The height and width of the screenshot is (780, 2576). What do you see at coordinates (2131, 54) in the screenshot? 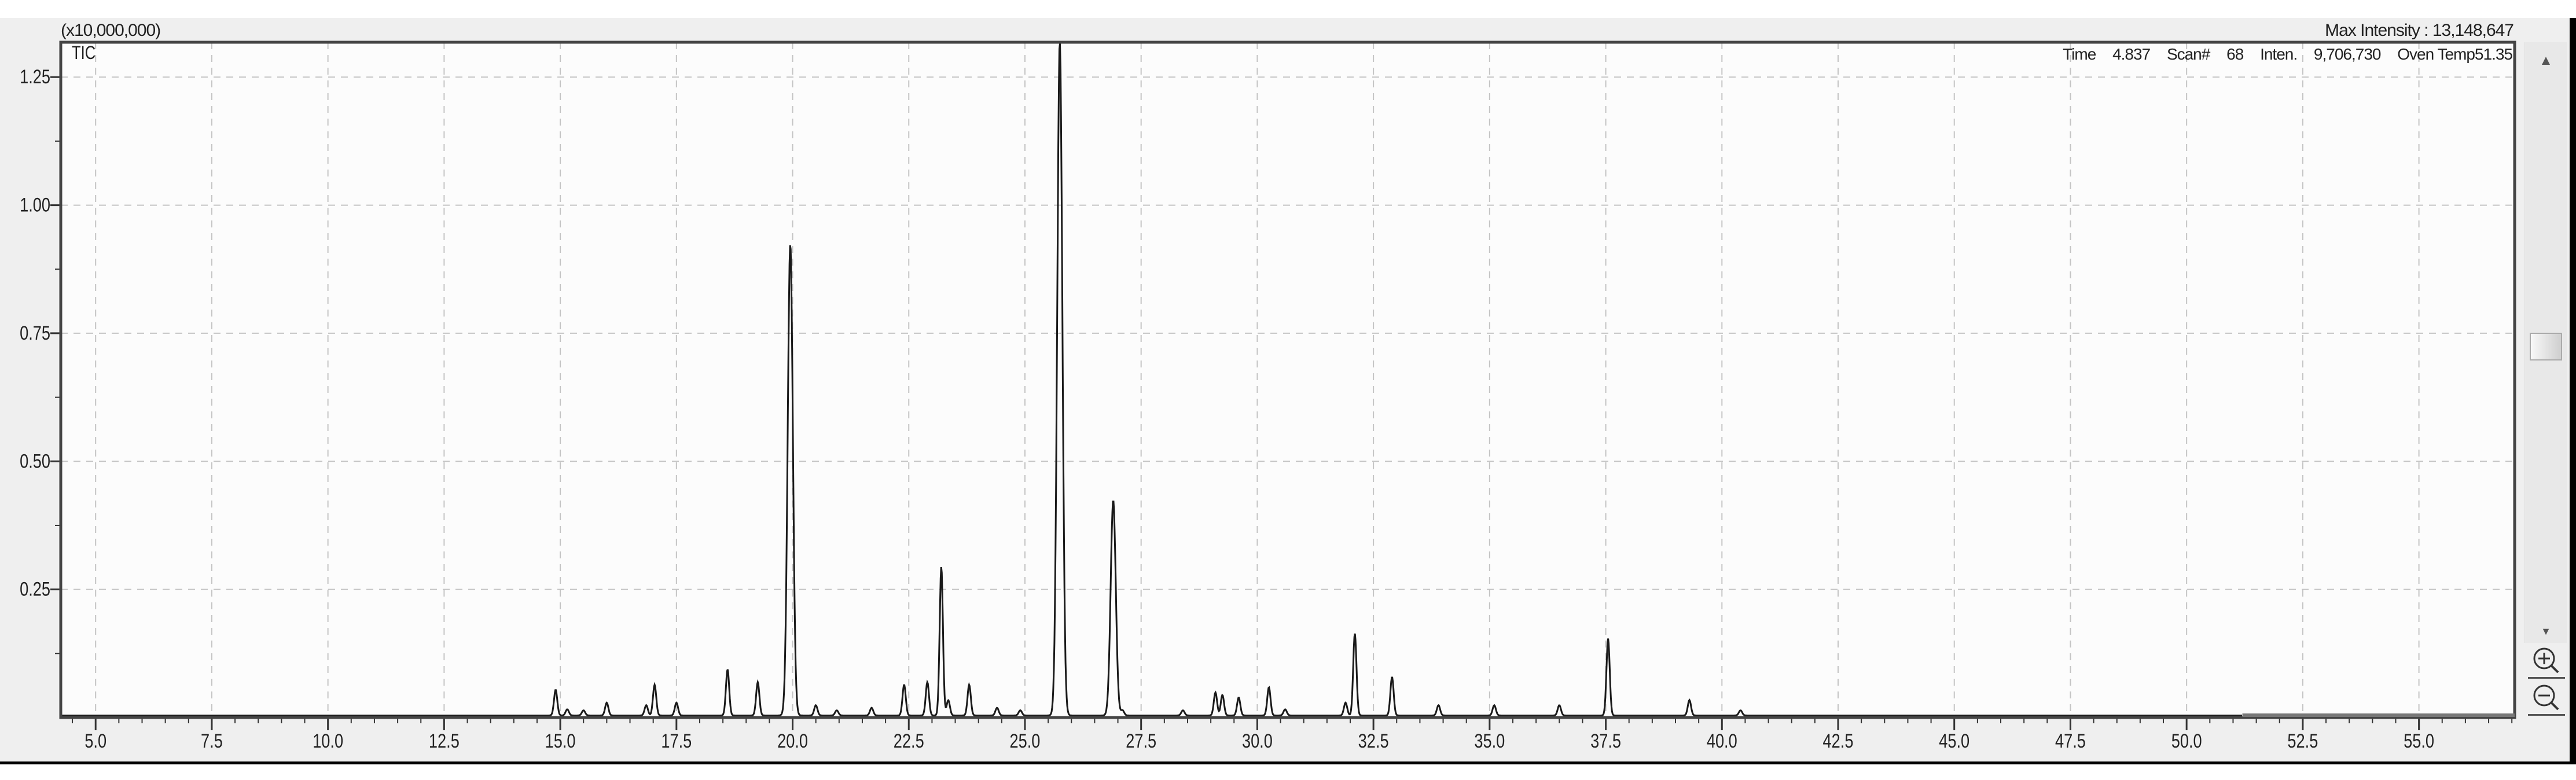
I see `time-value: 4.837` at bounding box center [2131, 54].